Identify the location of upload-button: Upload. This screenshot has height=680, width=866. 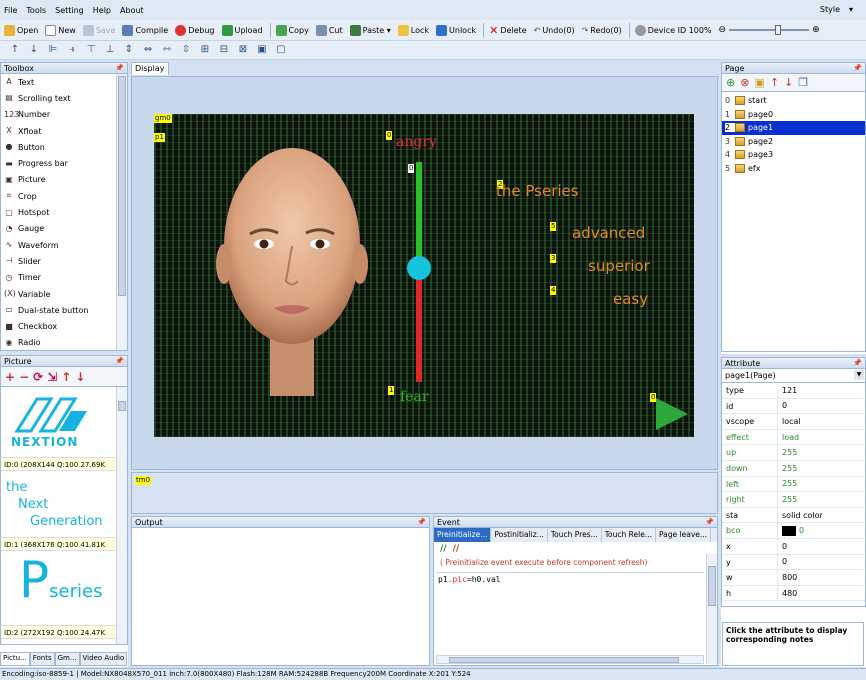
(242, 30).